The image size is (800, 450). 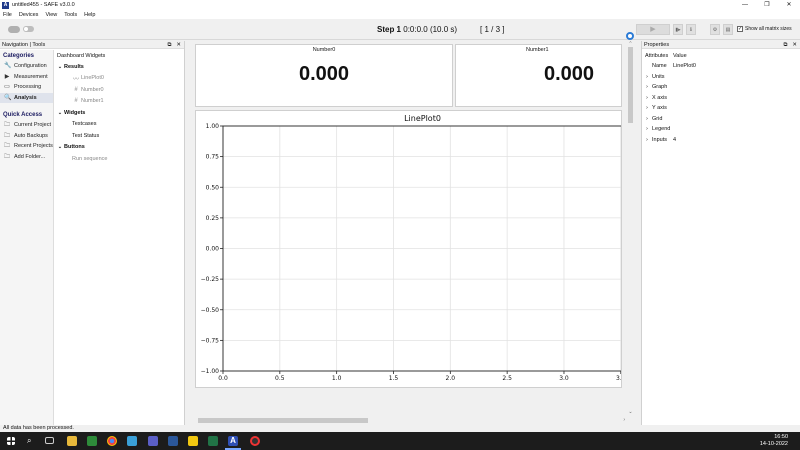 I want to click on category-measurement: ▶ Measurement, so click(x=26, y=77).